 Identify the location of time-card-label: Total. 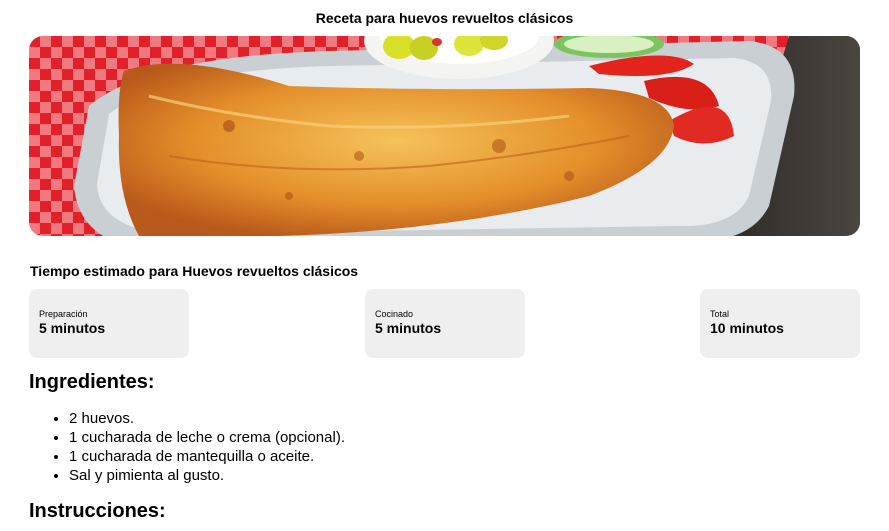
(720, 314).